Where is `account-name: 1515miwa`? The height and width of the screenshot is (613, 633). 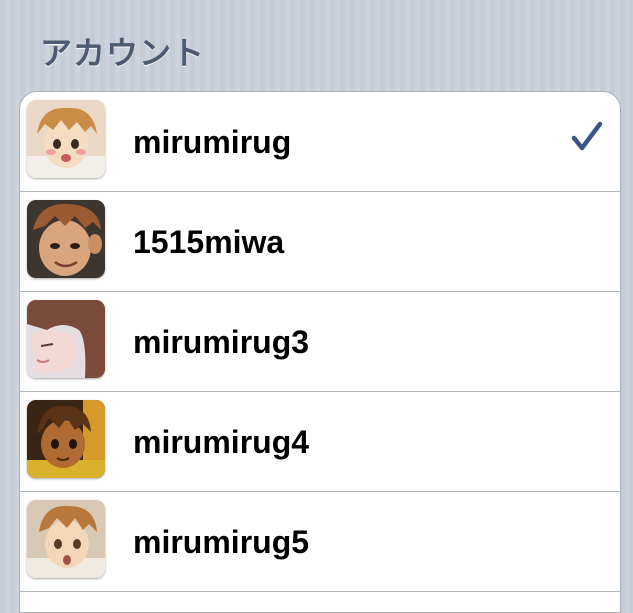 account-name: 1515miwa is located at coordinates (209, 242).